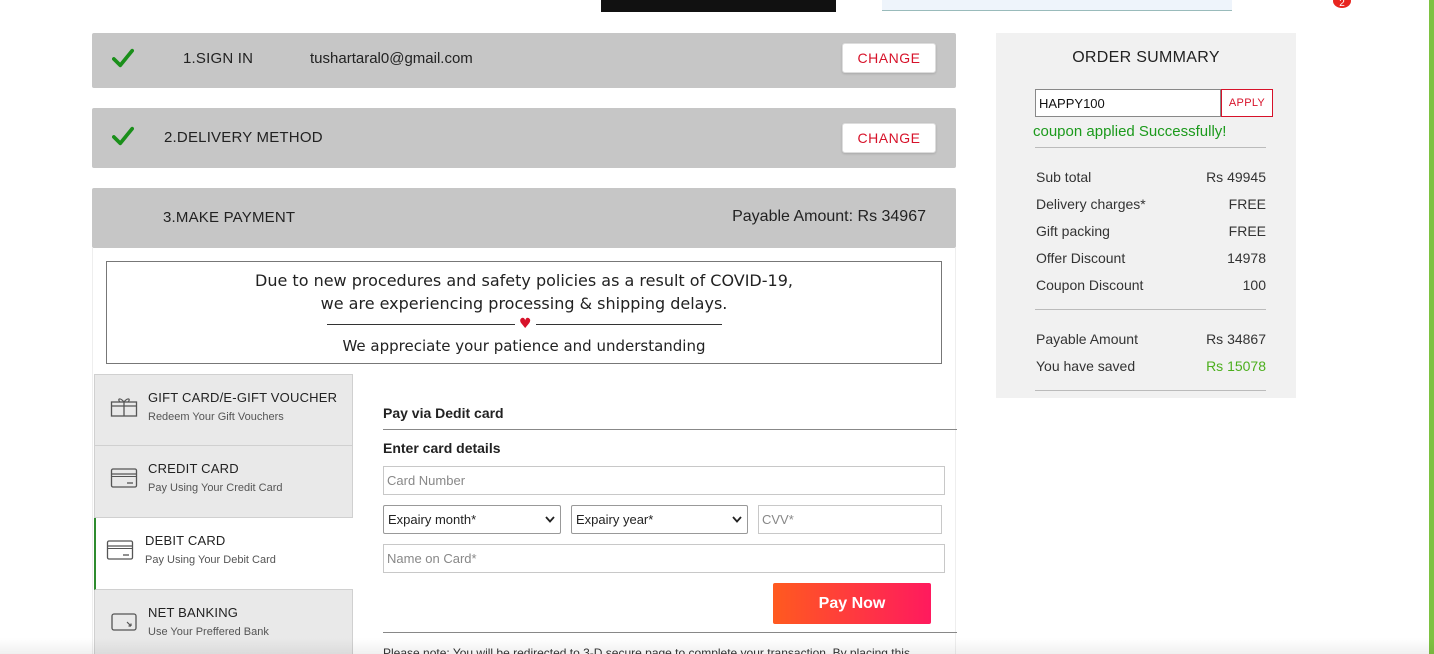 Image resolution: width=1434 pixels, height=654 pixels. I want to click on card-number-input, so click(664, 480).